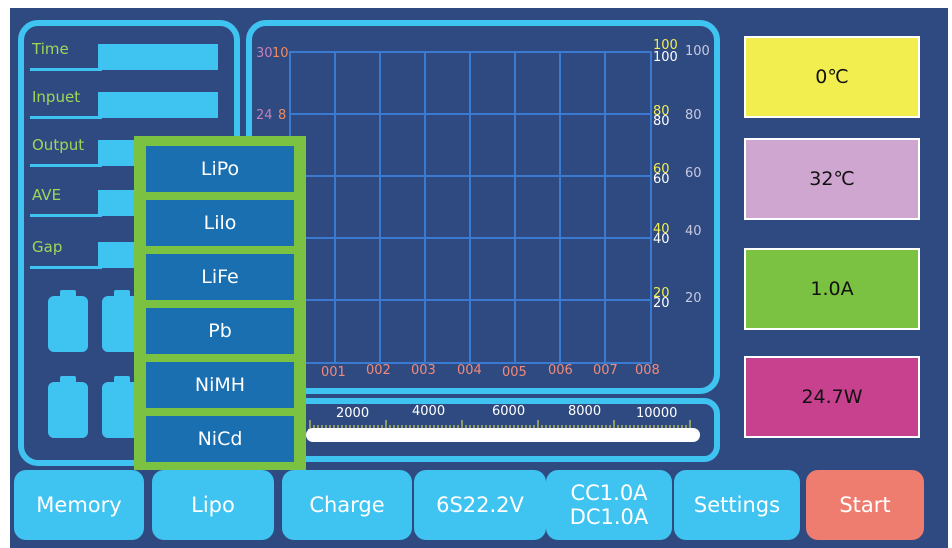 The width and height of the screenshot is (952, 548). Describe the element at coordinates (213, 505) in the screenshot. I see `battery-type-button: Lipo` at that location.